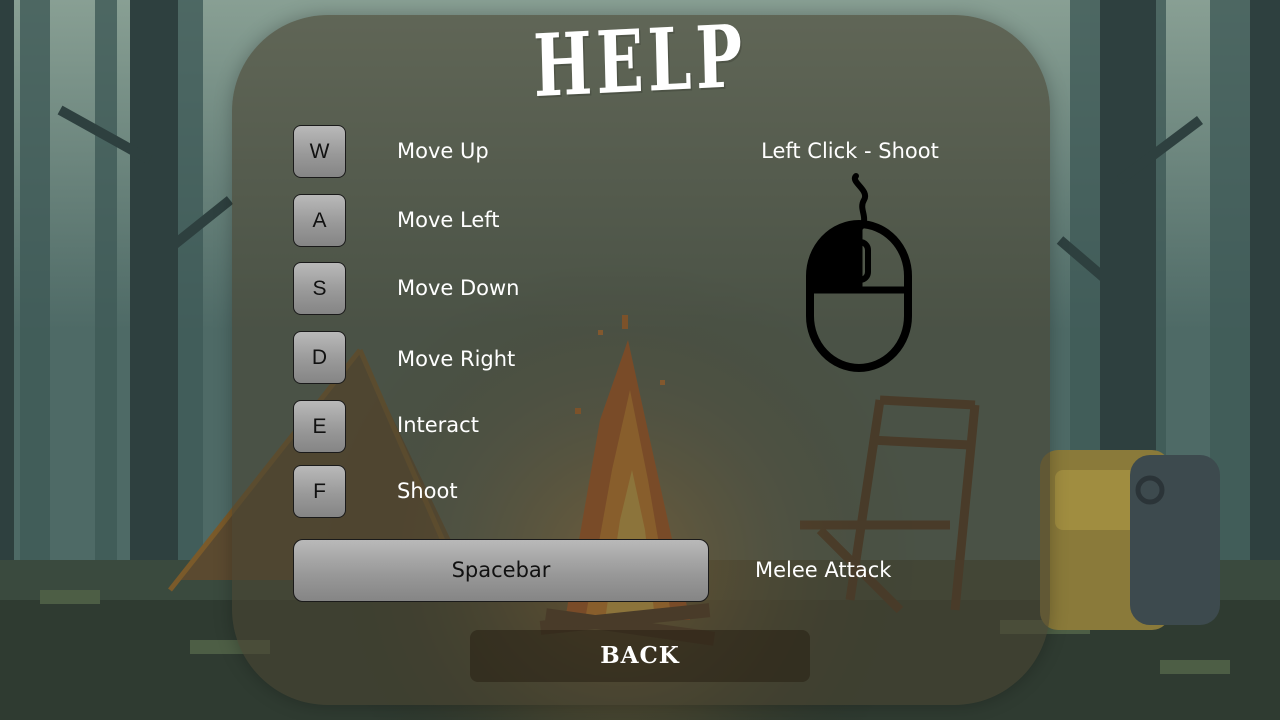 The height and width of the screenshot is (720, 1280). I want to click on key-d: D, so click(319, 357).